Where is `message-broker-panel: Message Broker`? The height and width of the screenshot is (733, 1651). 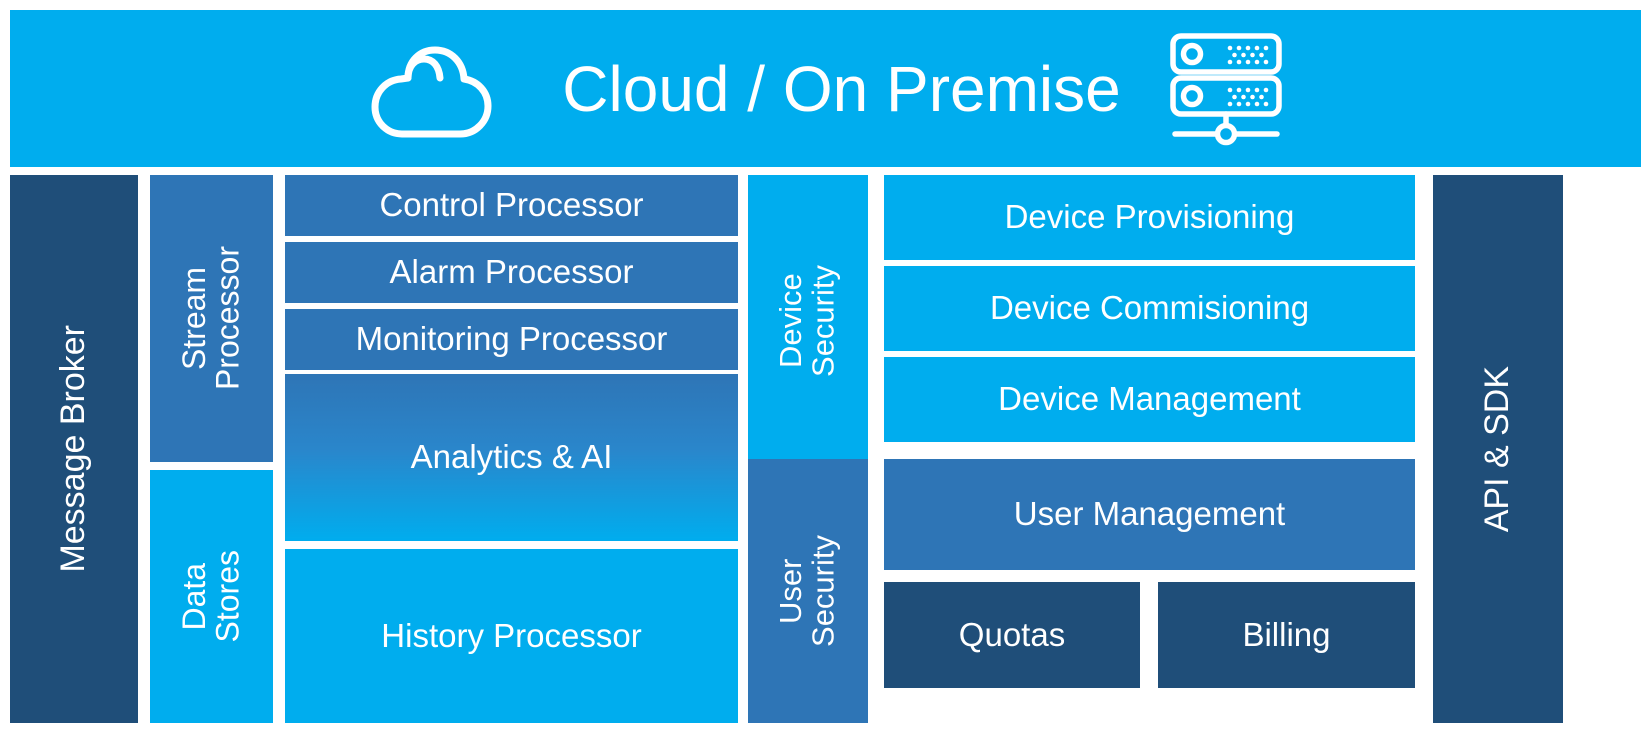
message-broker-panel: Message Broker is located at coordinates (74, 449).